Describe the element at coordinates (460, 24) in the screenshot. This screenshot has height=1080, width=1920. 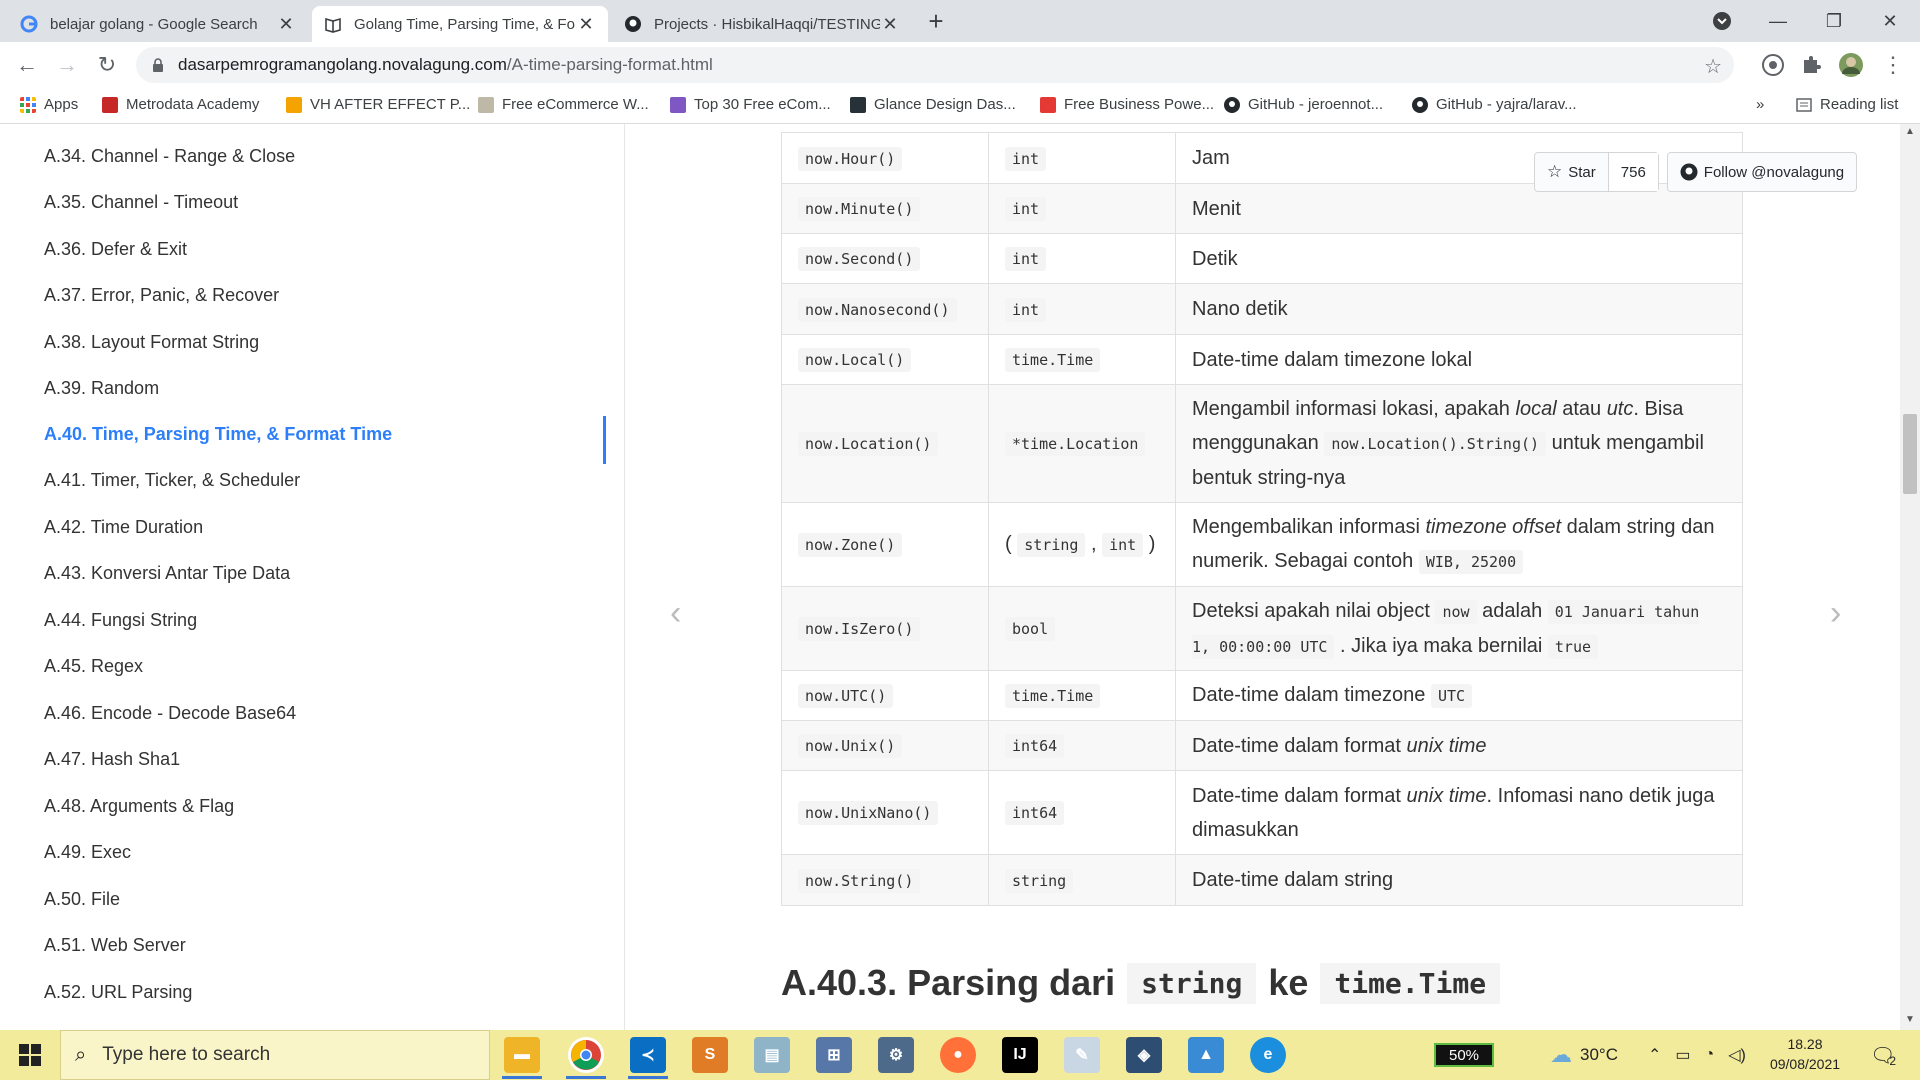
I see `tab-golang-time: Golang Time, Parsing Time, & Fo ✕` at that location.